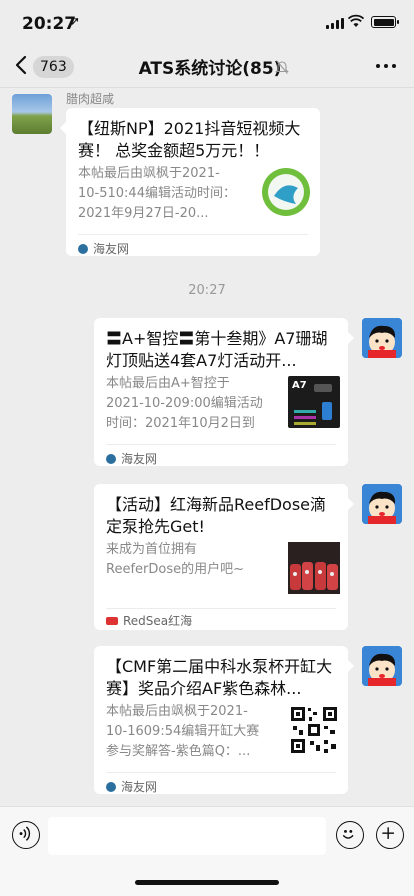 The image size is (414, 896). Describe the element at coordinates (282, 67) in the screenshot. I see `bell-slash-icon` at that location.